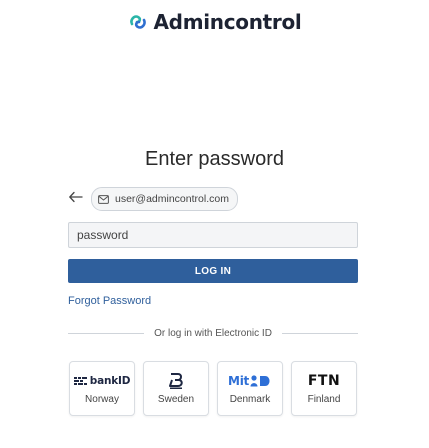 This screenshot has width=429, height=448. Describe the element at coordinates (324, 399) in the screenshot. I see `eid-provider-label: Finland` at that location.